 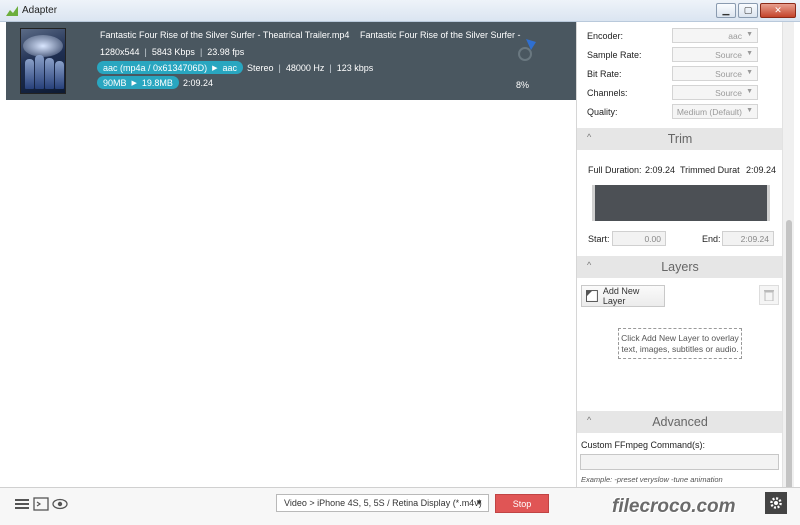 I want to click on video-bitrate: 5843 Kbps, so click(x=173, y=52).